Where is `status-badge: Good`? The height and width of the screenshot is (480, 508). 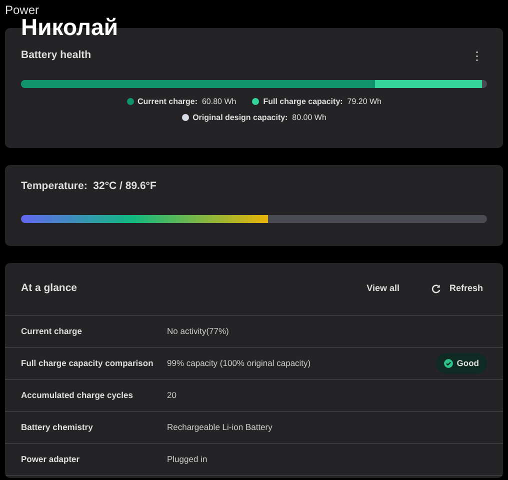
status-badge: Good is located at coordinates (461, 363).